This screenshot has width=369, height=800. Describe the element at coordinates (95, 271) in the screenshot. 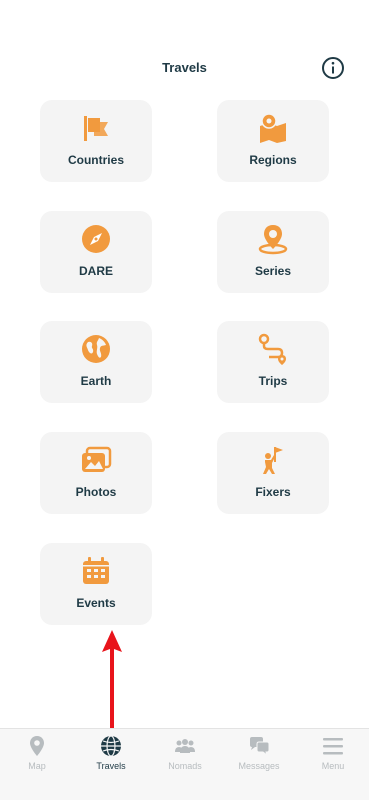

I see `tile-label: DARE` at that location.